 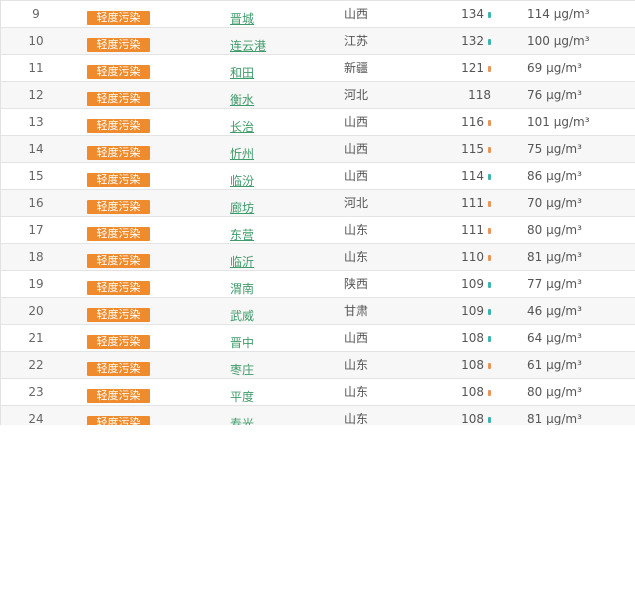 I want to click on rank-cell: 18, so click(x=36, y=257).